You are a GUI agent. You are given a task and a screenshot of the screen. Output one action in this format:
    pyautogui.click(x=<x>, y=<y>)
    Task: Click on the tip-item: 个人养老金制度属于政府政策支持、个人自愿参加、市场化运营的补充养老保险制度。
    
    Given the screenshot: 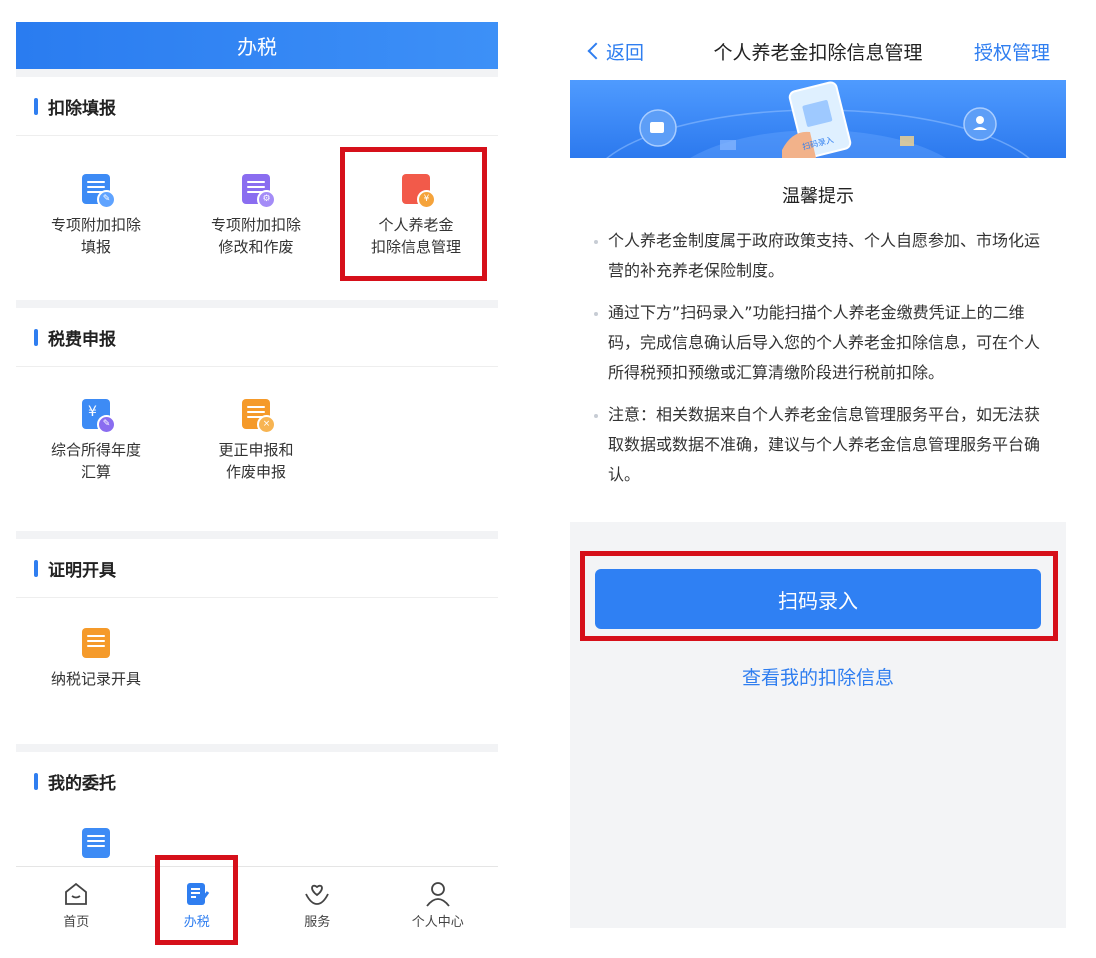 What is the action you would take?
    pyautogui.click(x=818, y=256)
    